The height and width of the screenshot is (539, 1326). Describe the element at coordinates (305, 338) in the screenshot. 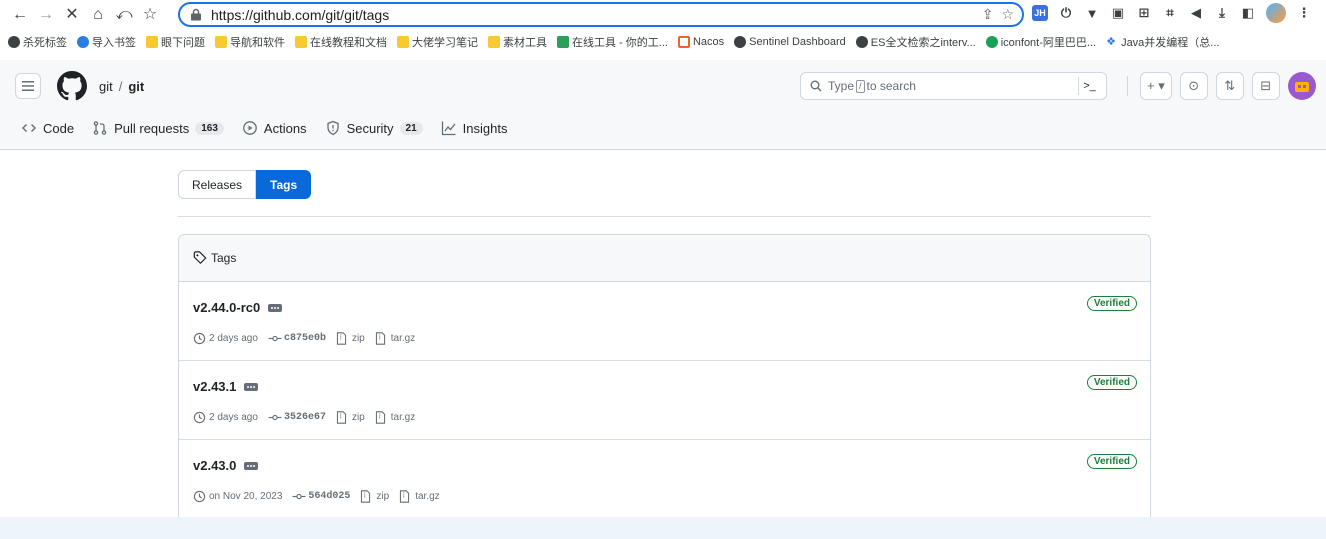

I see `commit-sha-link: c875e0b` at that location.